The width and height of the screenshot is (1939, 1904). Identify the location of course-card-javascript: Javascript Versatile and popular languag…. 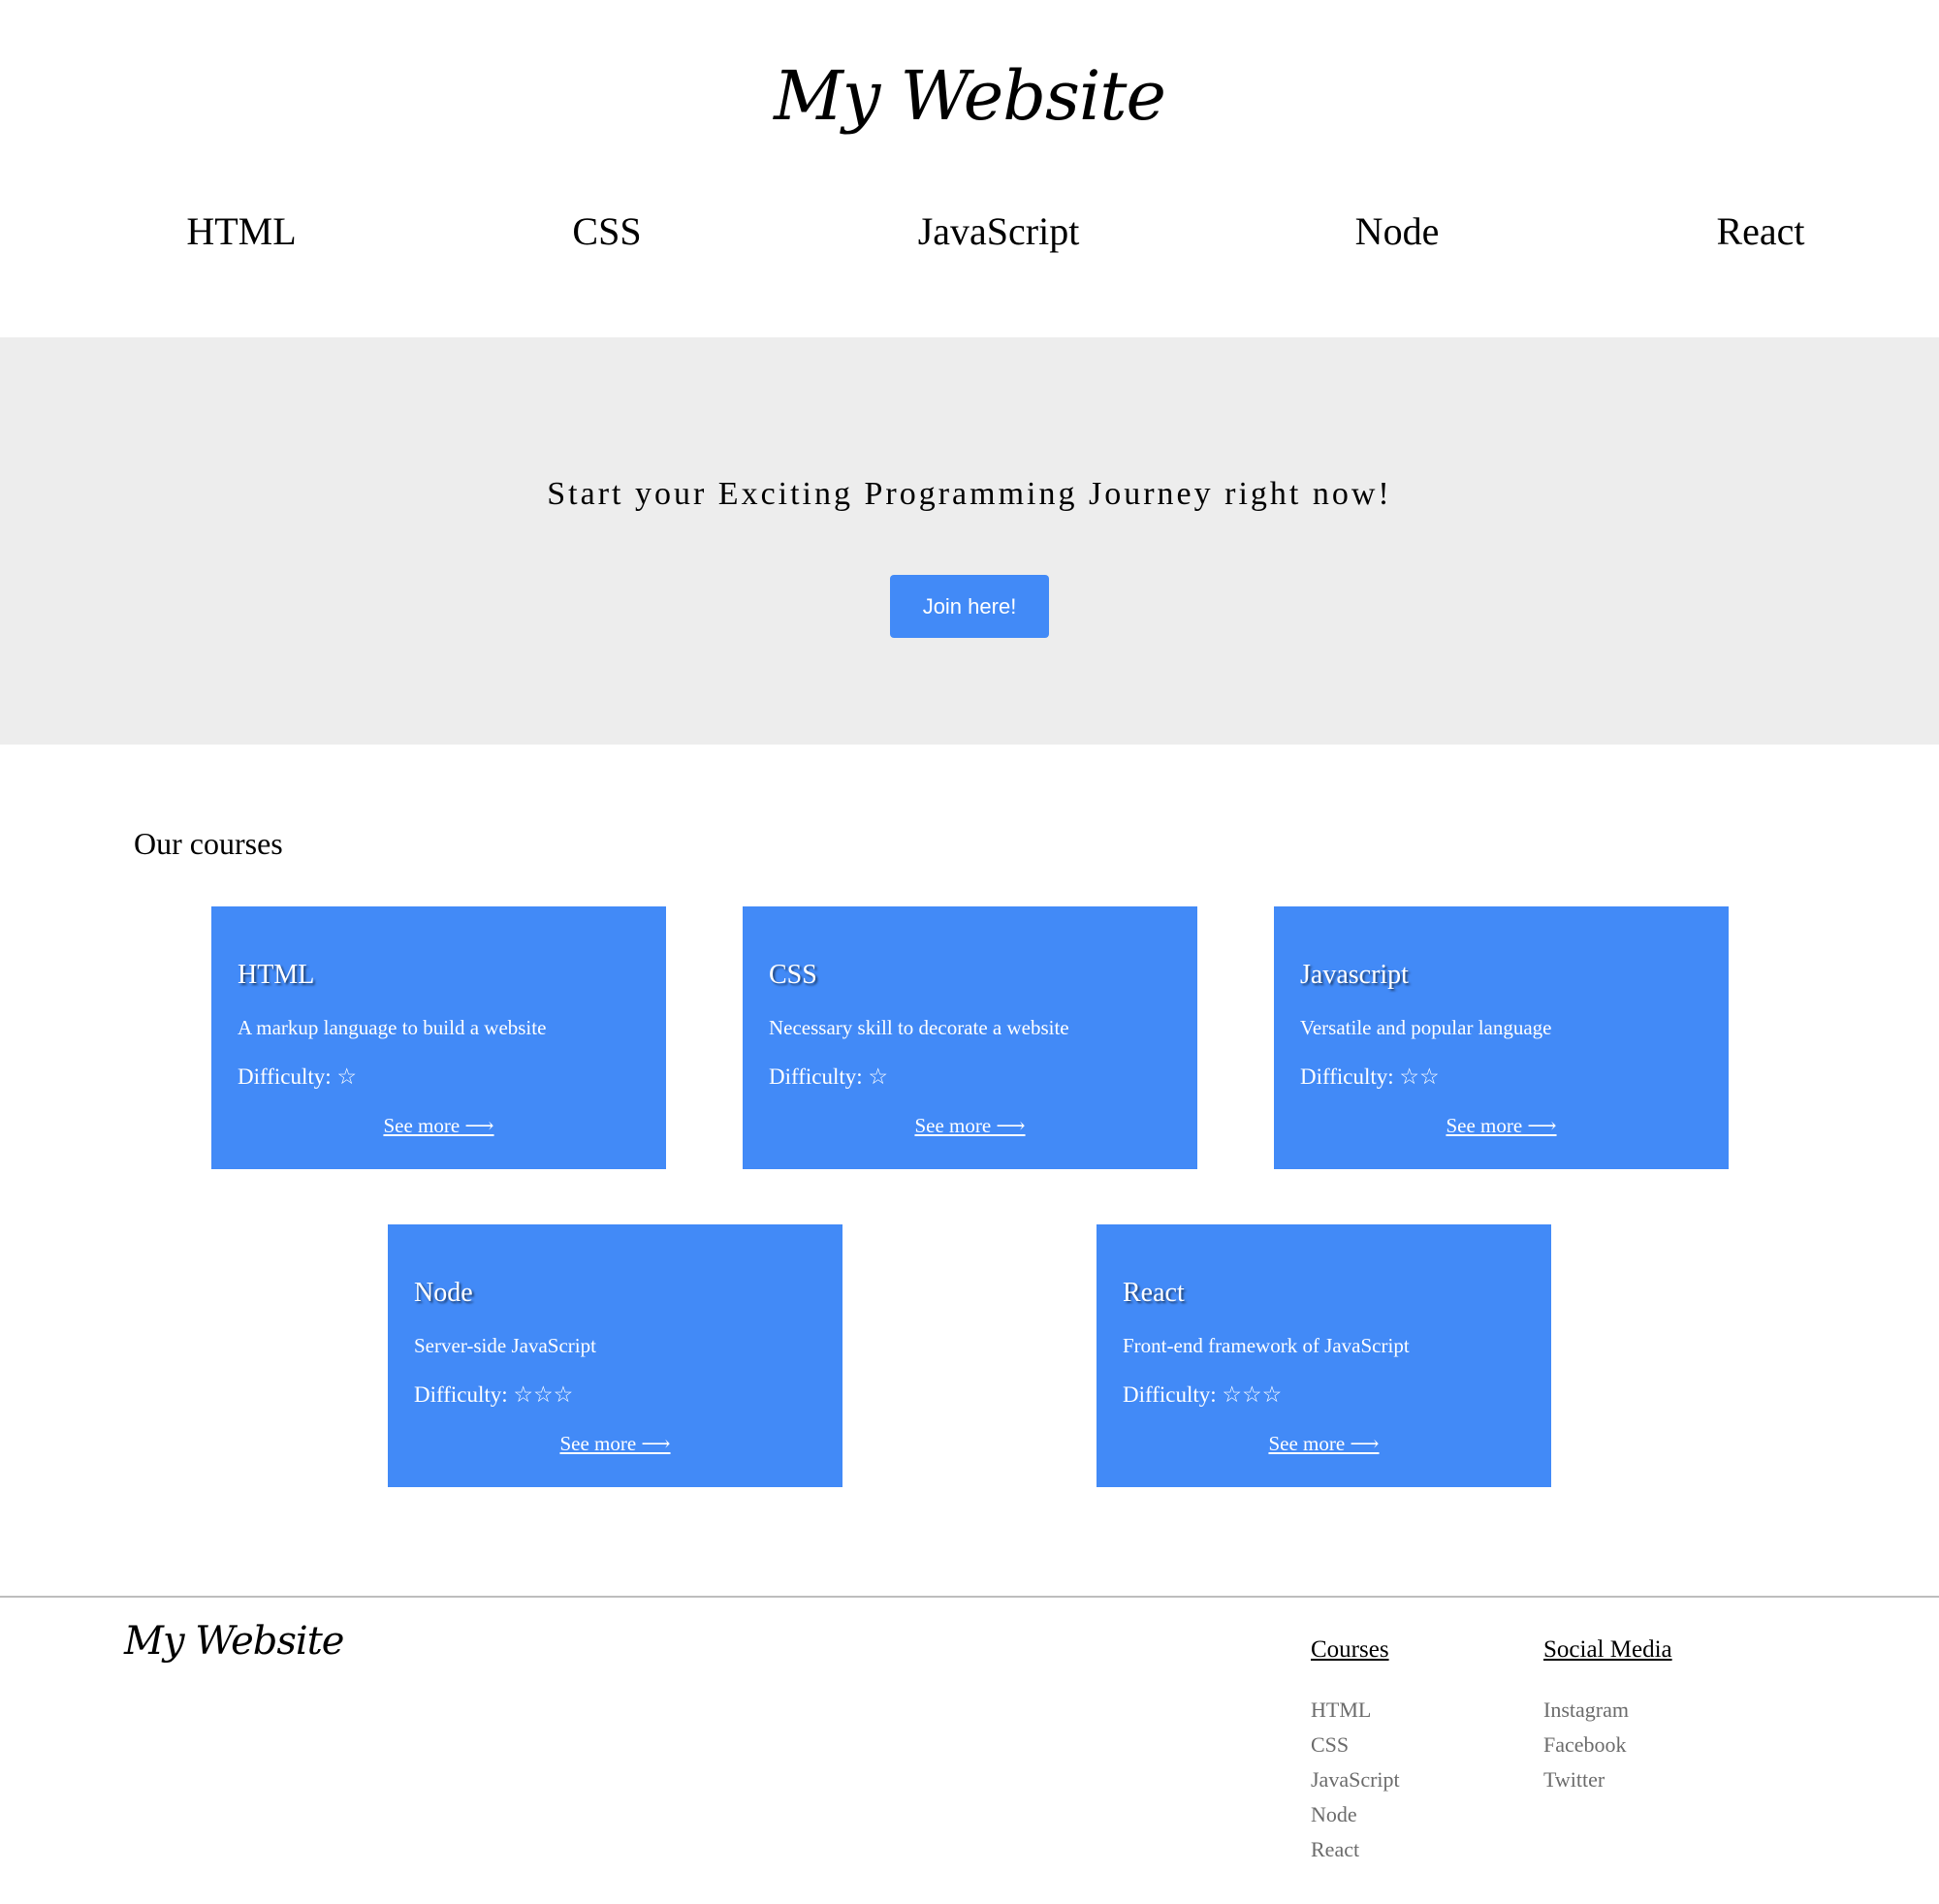
(1501, 1037).